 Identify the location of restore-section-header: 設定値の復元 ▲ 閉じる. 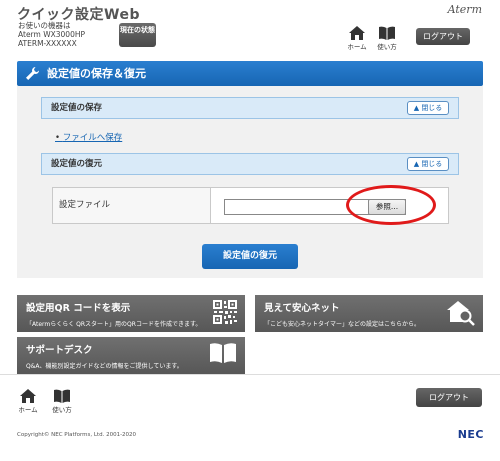
(250, 164).